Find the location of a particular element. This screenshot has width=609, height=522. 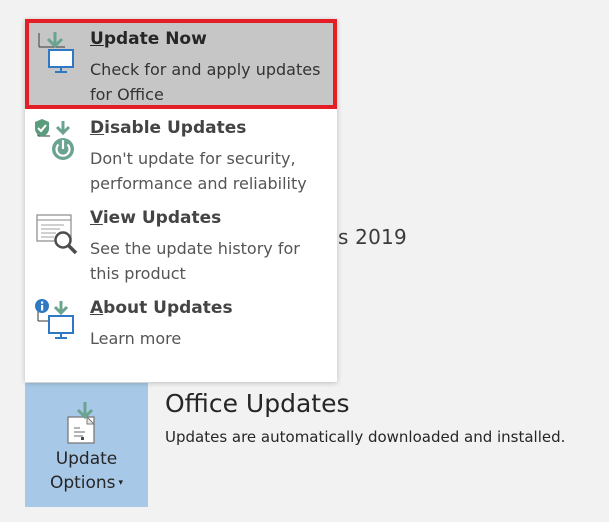

menu-item-title-rest: pdate Now is located at coordinates (155, 39).